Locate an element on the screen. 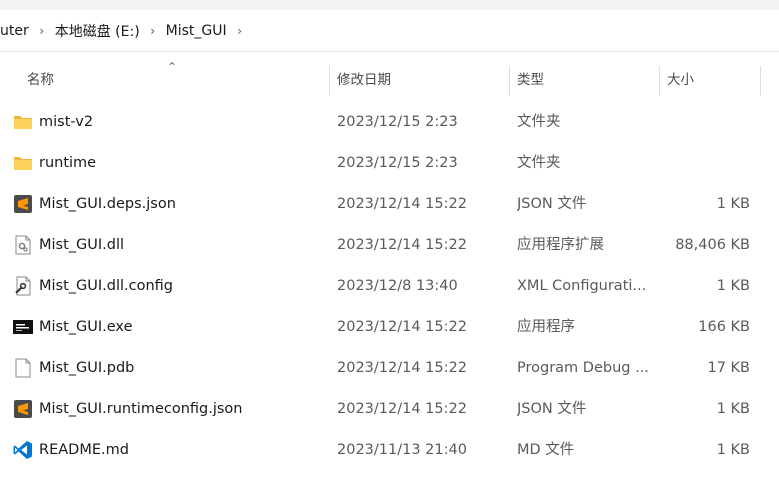  breadcrumb-item-folder: Mist_GUI is located at coordinates (196, 31).